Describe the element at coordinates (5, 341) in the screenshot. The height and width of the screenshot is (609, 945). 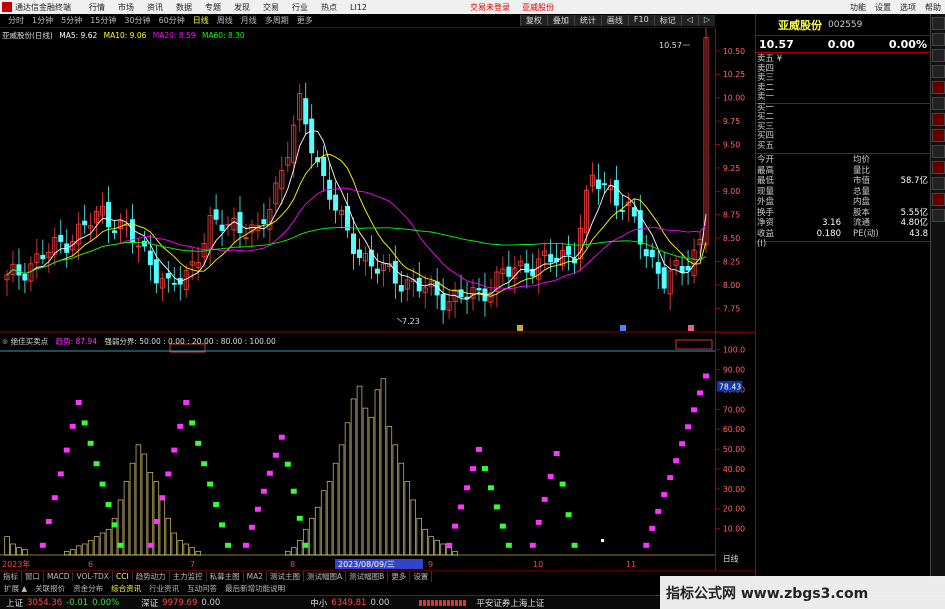
I see `indicator-close-icon: ⊗` at that location.